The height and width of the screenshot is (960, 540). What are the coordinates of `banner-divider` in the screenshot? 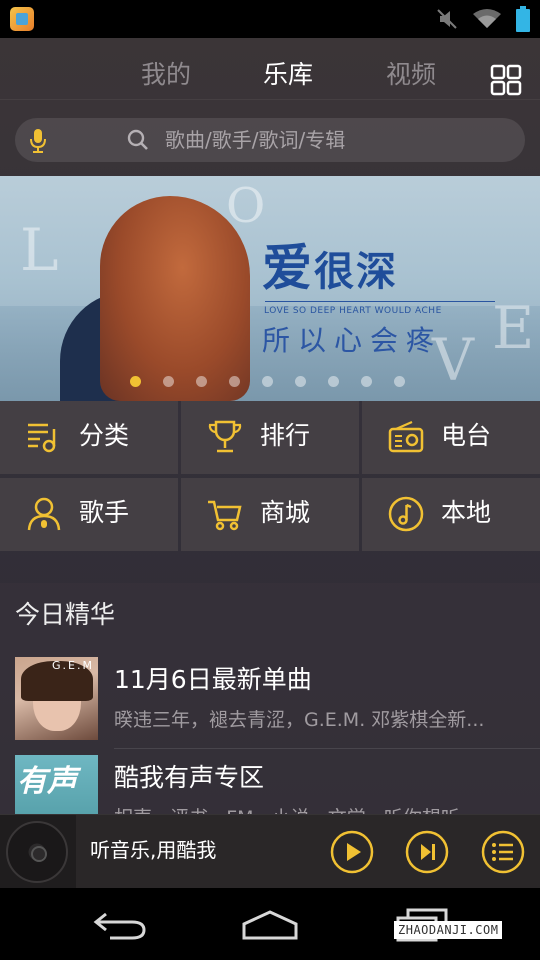 It's located at (380, 301).